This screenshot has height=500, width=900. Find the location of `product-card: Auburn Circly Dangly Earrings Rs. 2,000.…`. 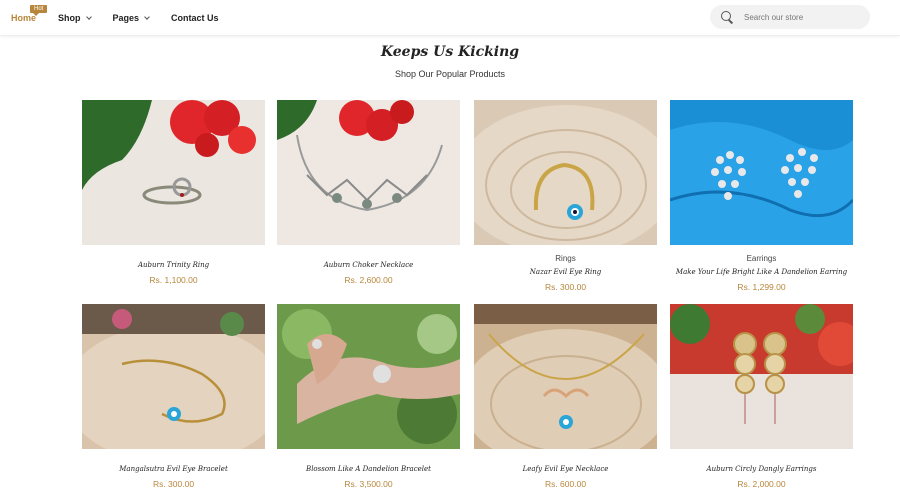

product-card: Auburn Circly Dangly Earrings Rs. 2,000.… is located at coordinates (761, 396).